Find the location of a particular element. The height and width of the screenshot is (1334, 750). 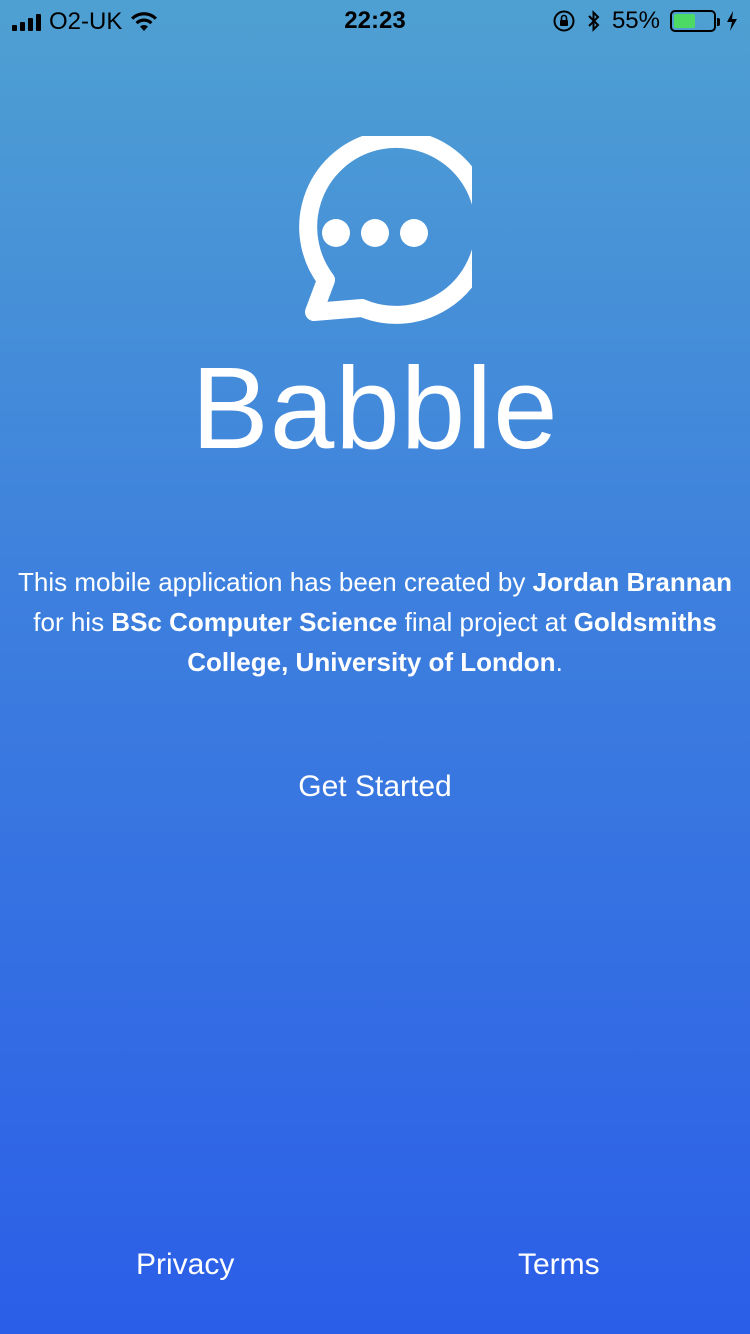

status-right: 55% is located at coordinates (645, 21).